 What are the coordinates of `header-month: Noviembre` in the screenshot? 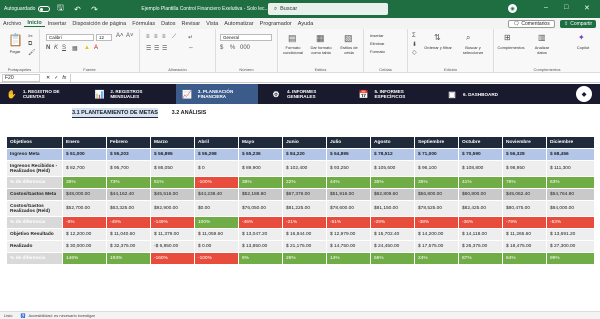 It's located at (524, 142).